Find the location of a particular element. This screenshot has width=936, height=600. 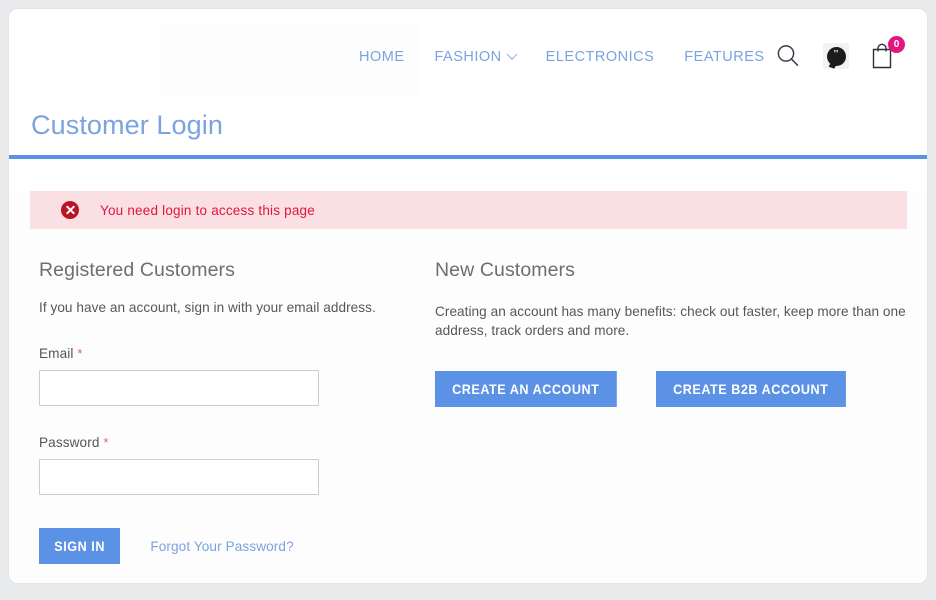

main-navigation: HOME FASHION ELECTRONICS FEATURES is located at coordinates (562, 56).